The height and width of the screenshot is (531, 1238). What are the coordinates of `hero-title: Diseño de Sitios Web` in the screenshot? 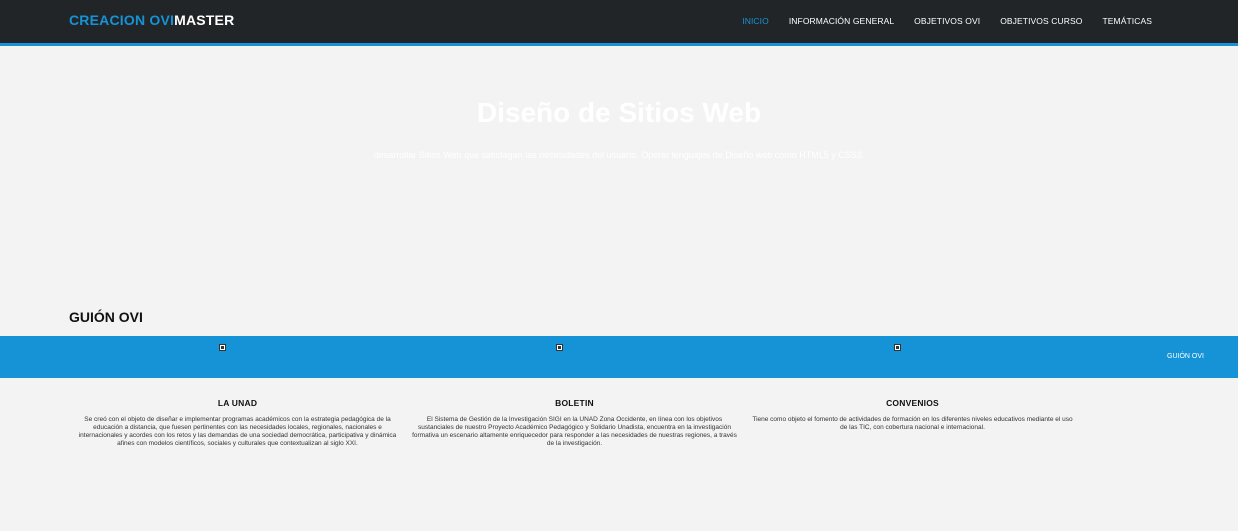 It's located at (619, 112).